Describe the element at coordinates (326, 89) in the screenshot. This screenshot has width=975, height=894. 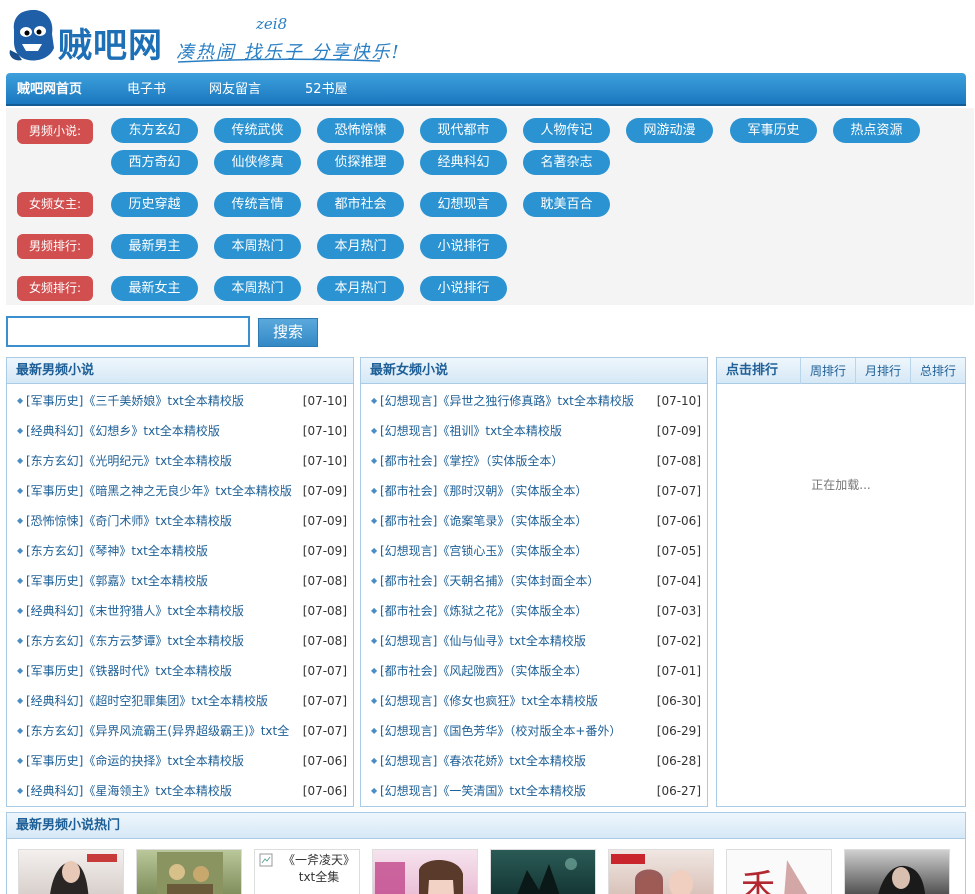
I see `nav-52-bookhouse: 52书屋` at that location.